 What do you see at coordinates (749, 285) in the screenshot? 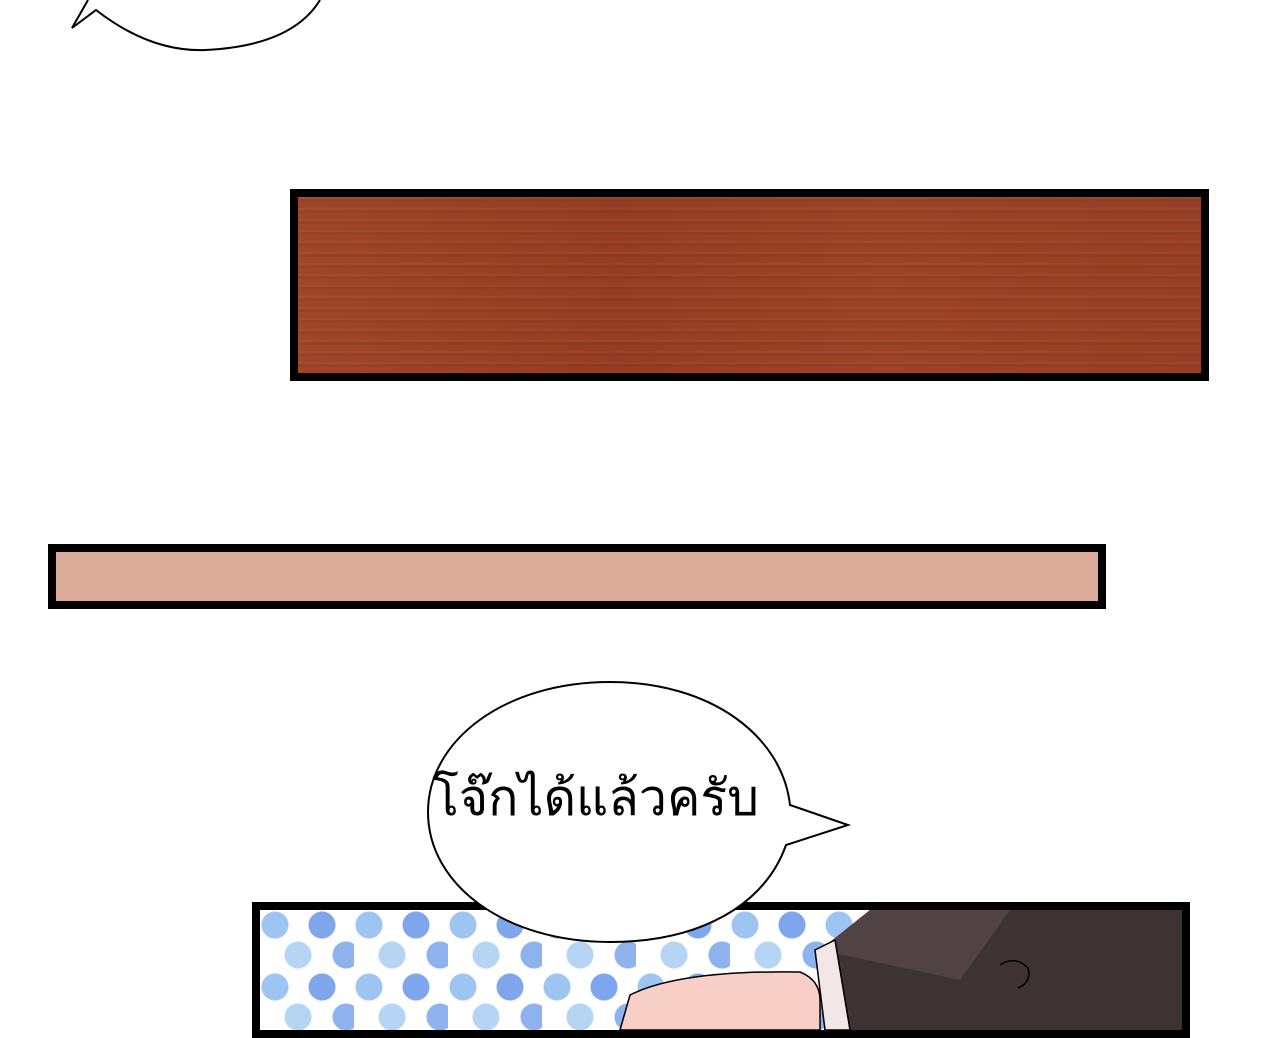
I see `wood-texture-panel` at bounding box center [749, 285].